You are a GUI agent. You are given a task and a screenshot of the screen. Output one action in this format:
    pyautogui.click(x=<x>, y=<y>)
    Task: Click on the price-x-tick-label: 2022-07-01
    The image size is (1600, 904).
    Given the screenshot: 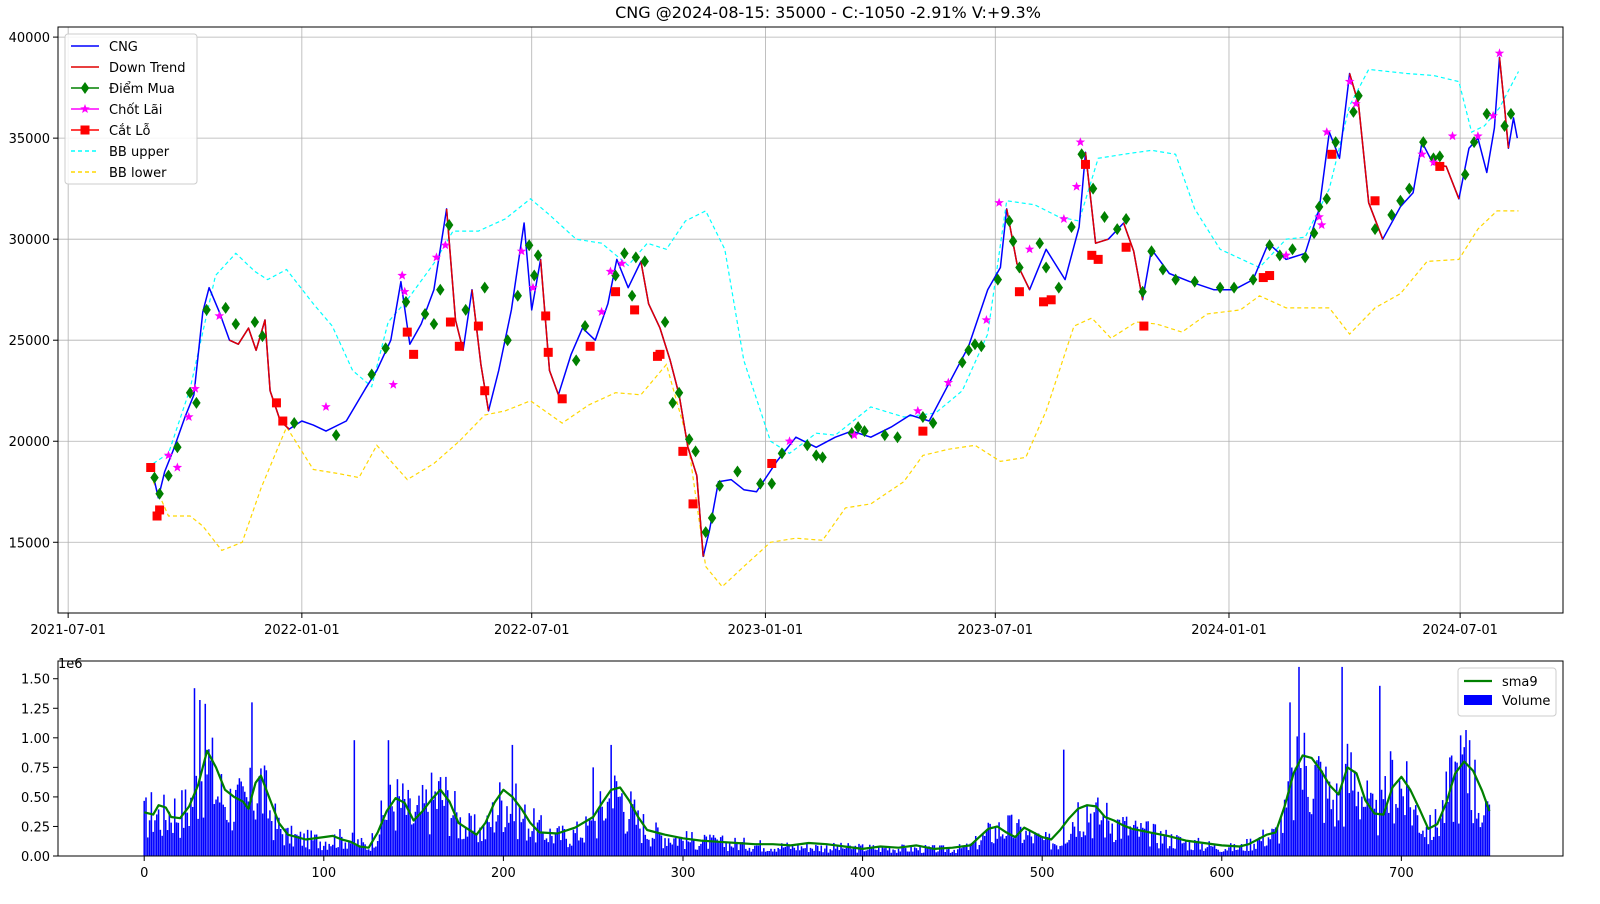 What is the action you would take?
    pyautogui.click(x=532, y=630)
    